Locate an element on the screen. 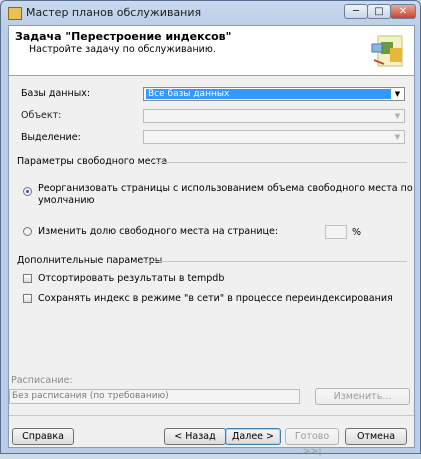  schedule-label: Расписание: is located at coordinates (42, 380).